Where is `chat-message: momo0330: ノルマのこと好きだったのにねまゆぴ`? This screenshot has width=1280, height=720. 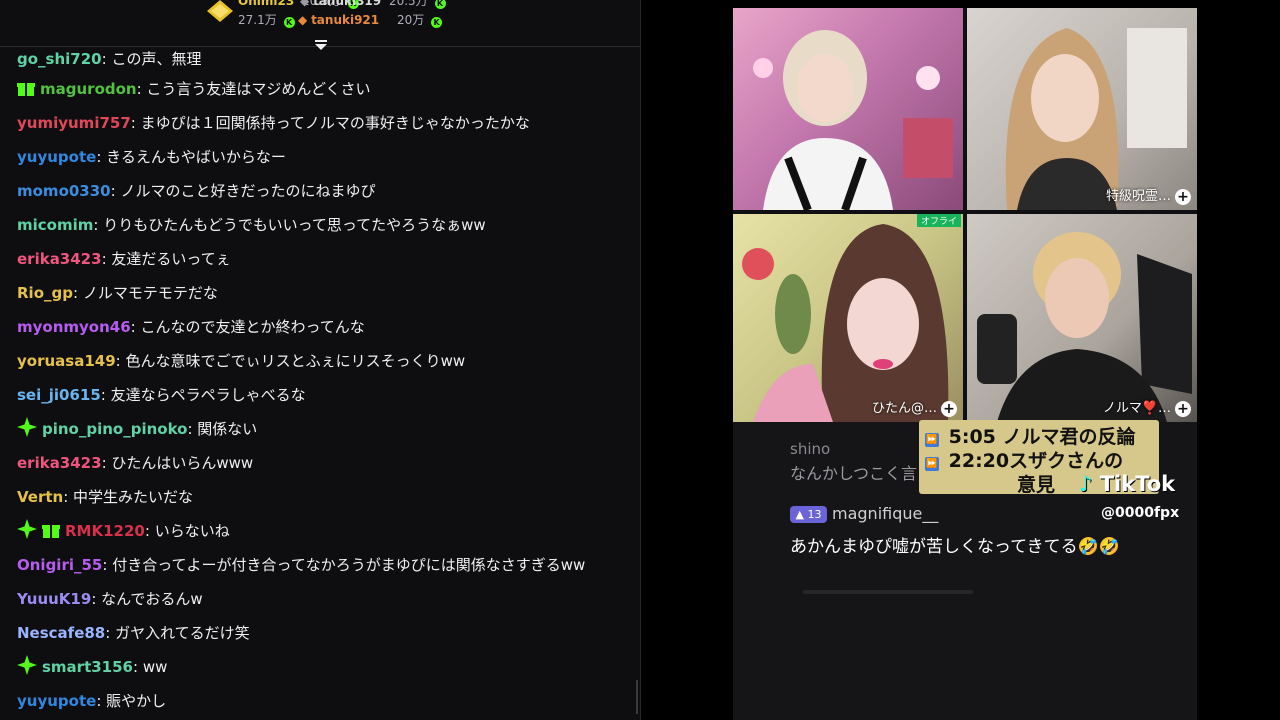 chat-message: momo0330: ノルマのこと好きだったのにねまゆぴ is located at coordinates (323, 191).